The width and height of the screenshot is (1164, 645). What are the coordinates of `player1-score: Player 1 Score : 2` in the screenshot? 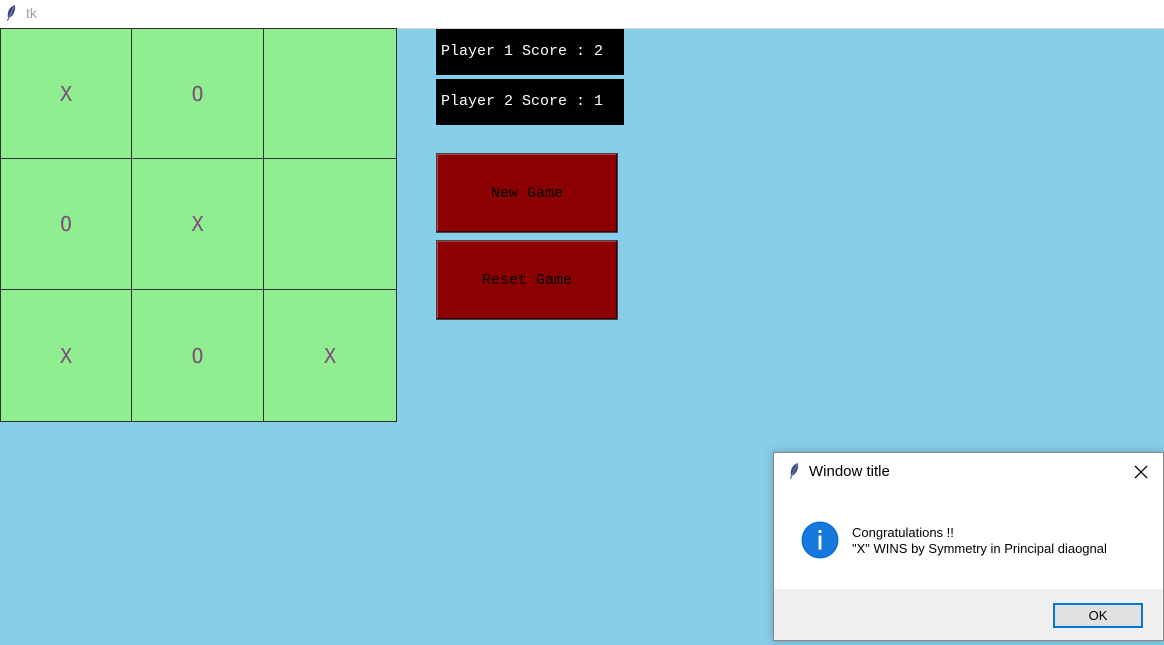 It's located at (530, 52).